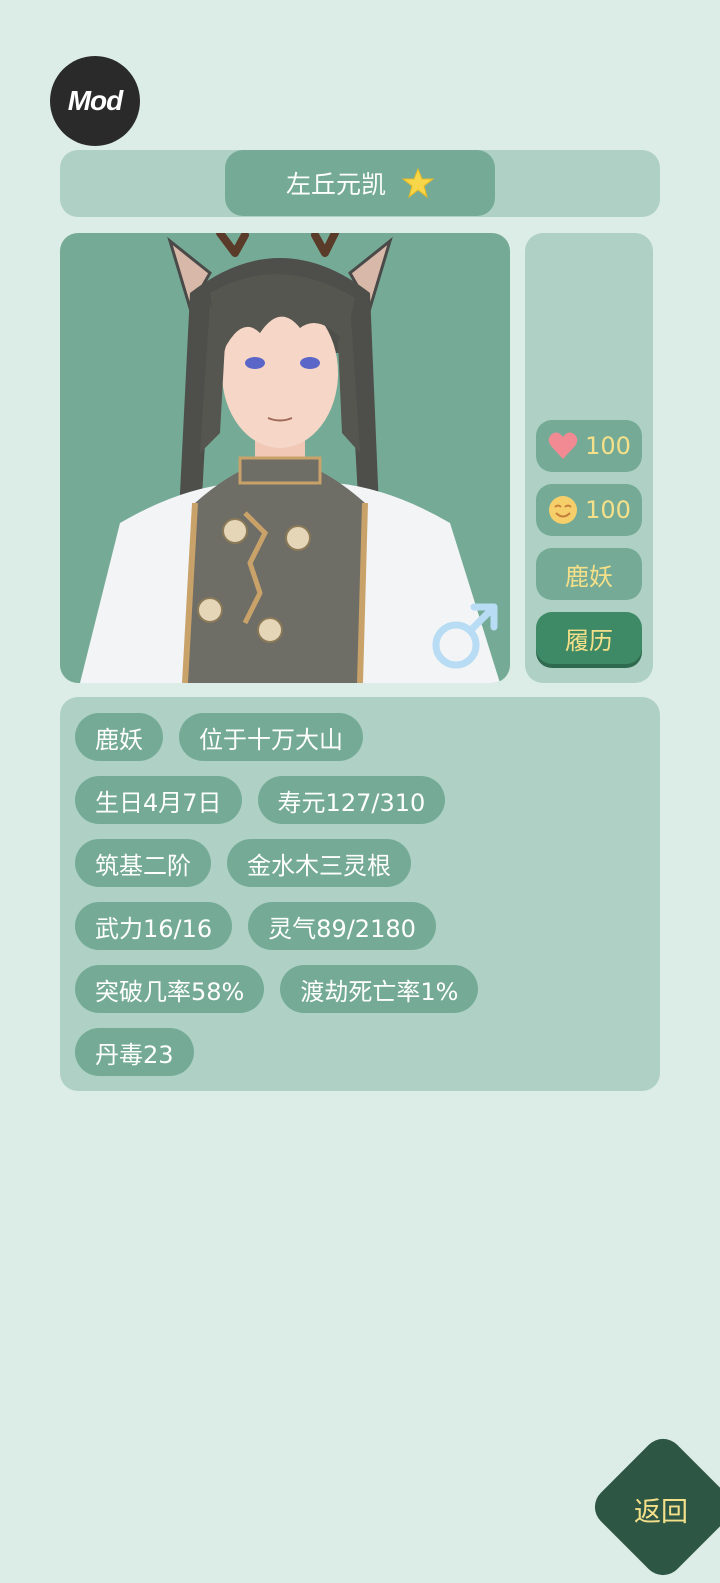 The width and height of the screenshot is (720, 1583). I want to click on heart-icon, so click(563, 445).